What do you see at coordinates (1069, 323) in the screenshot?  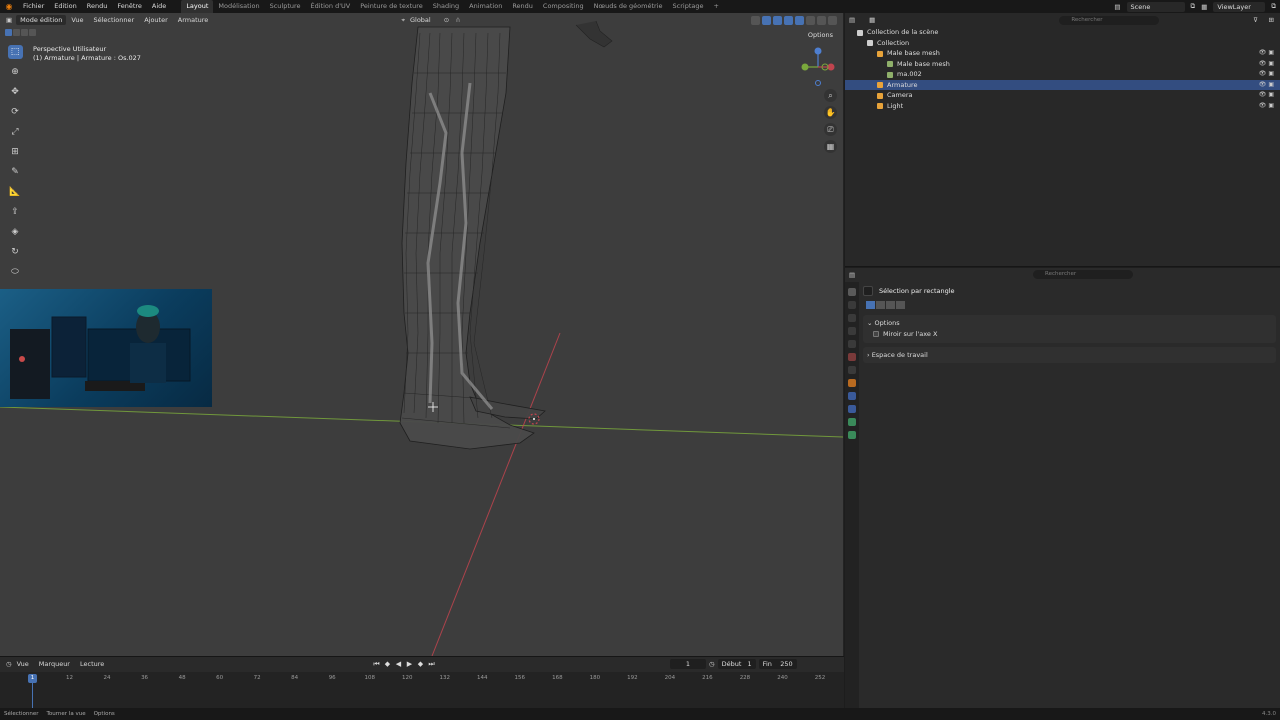 I see `options-panel-header: ⌄ Options` at bounding box center [1069, 323].